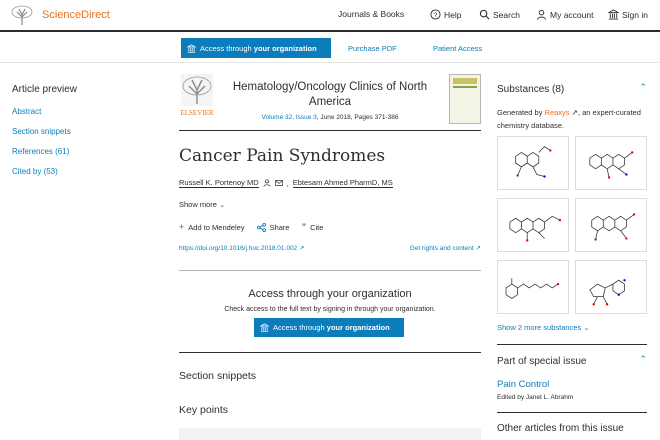 The height and width of the screenshot is (440, 660). I want to click on access-org-button-main: Access through your organization, so click(329, 327).